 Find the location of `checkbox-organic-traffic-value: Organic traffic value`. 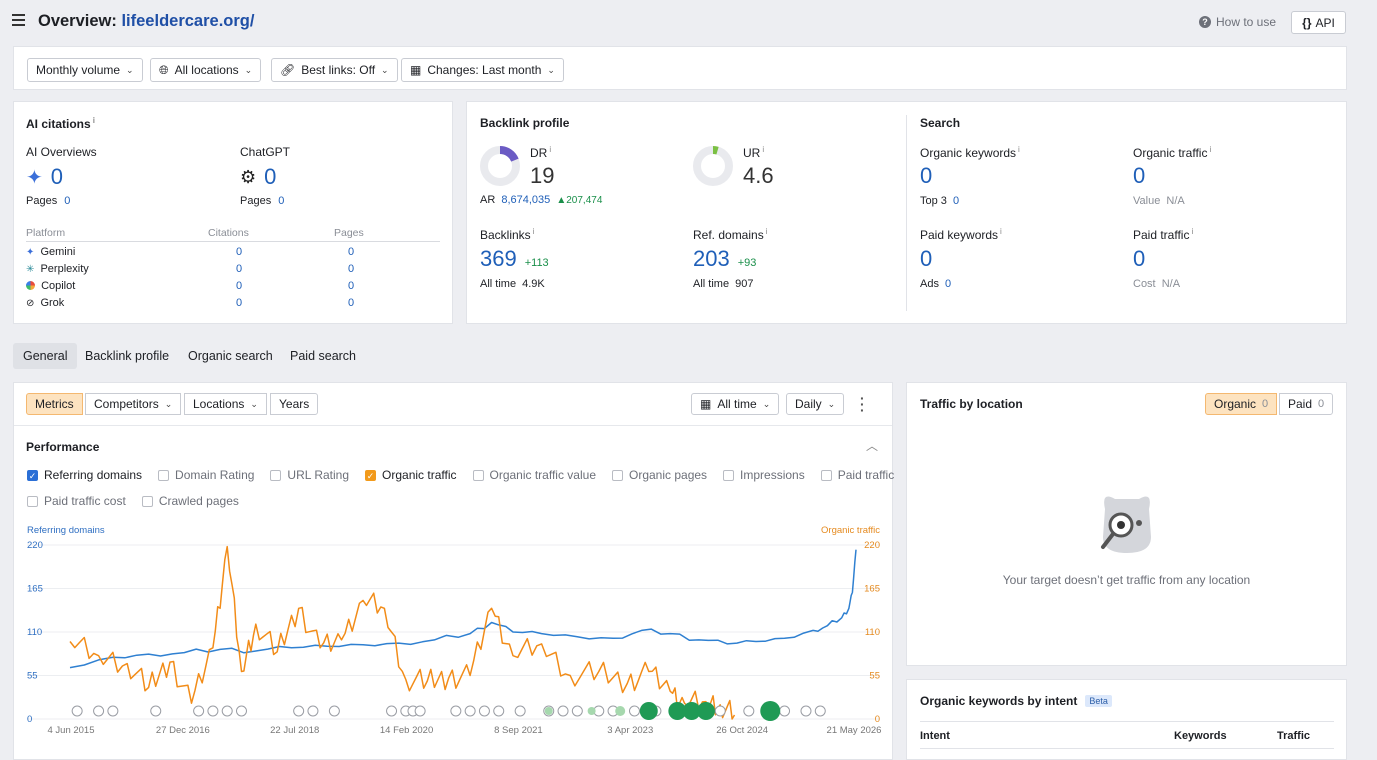

checkbox-organic-traffic-value: Organic traffic value is located at coordinates (534, 475).